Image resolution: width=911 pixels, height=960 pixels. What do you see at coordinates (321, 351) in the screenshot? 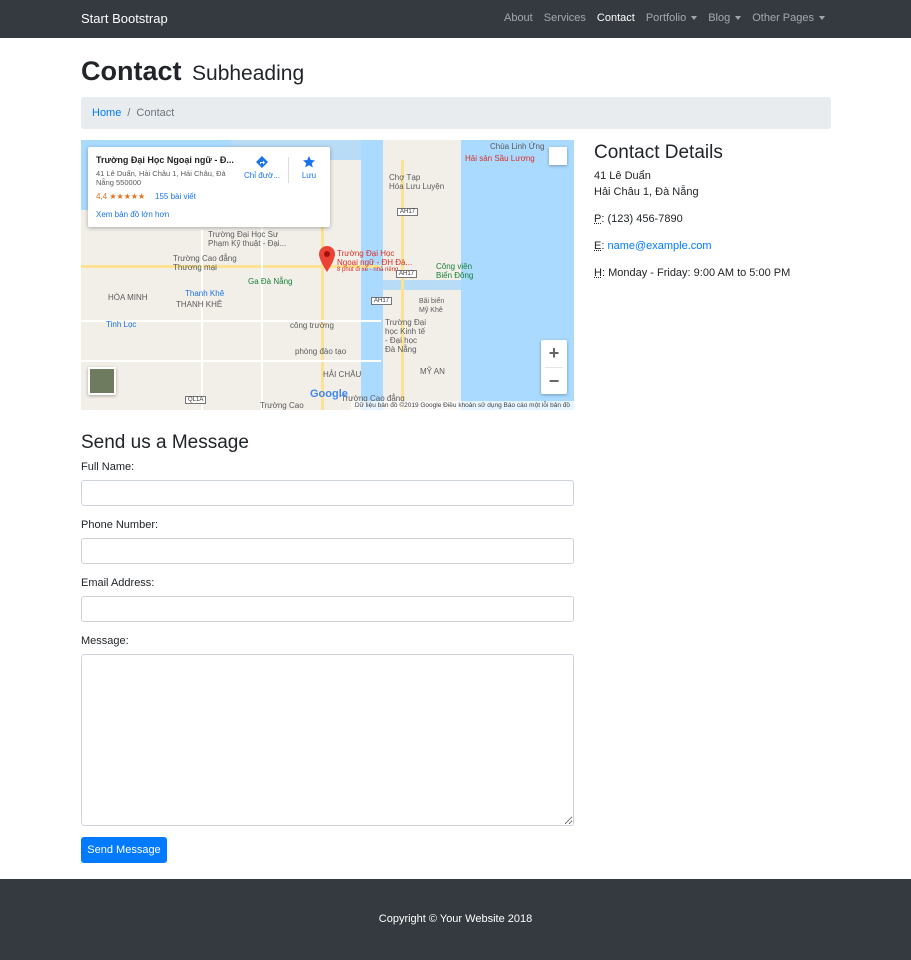
I see `map-label-phong-dao-tao: phòng đào tạo` at bounding box center [321, 351].